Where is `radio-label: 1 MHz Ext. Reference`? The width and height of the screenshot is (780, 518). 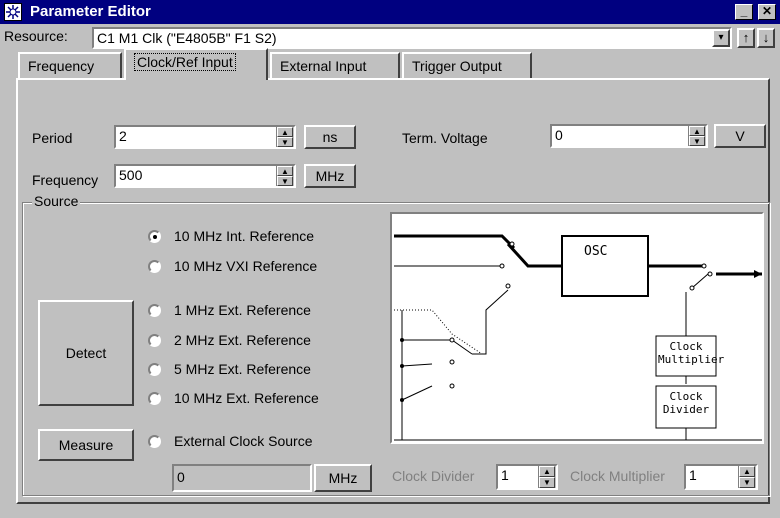
radio-label: 1 MHz Ext. Reference is located at coordinates (242, 310).